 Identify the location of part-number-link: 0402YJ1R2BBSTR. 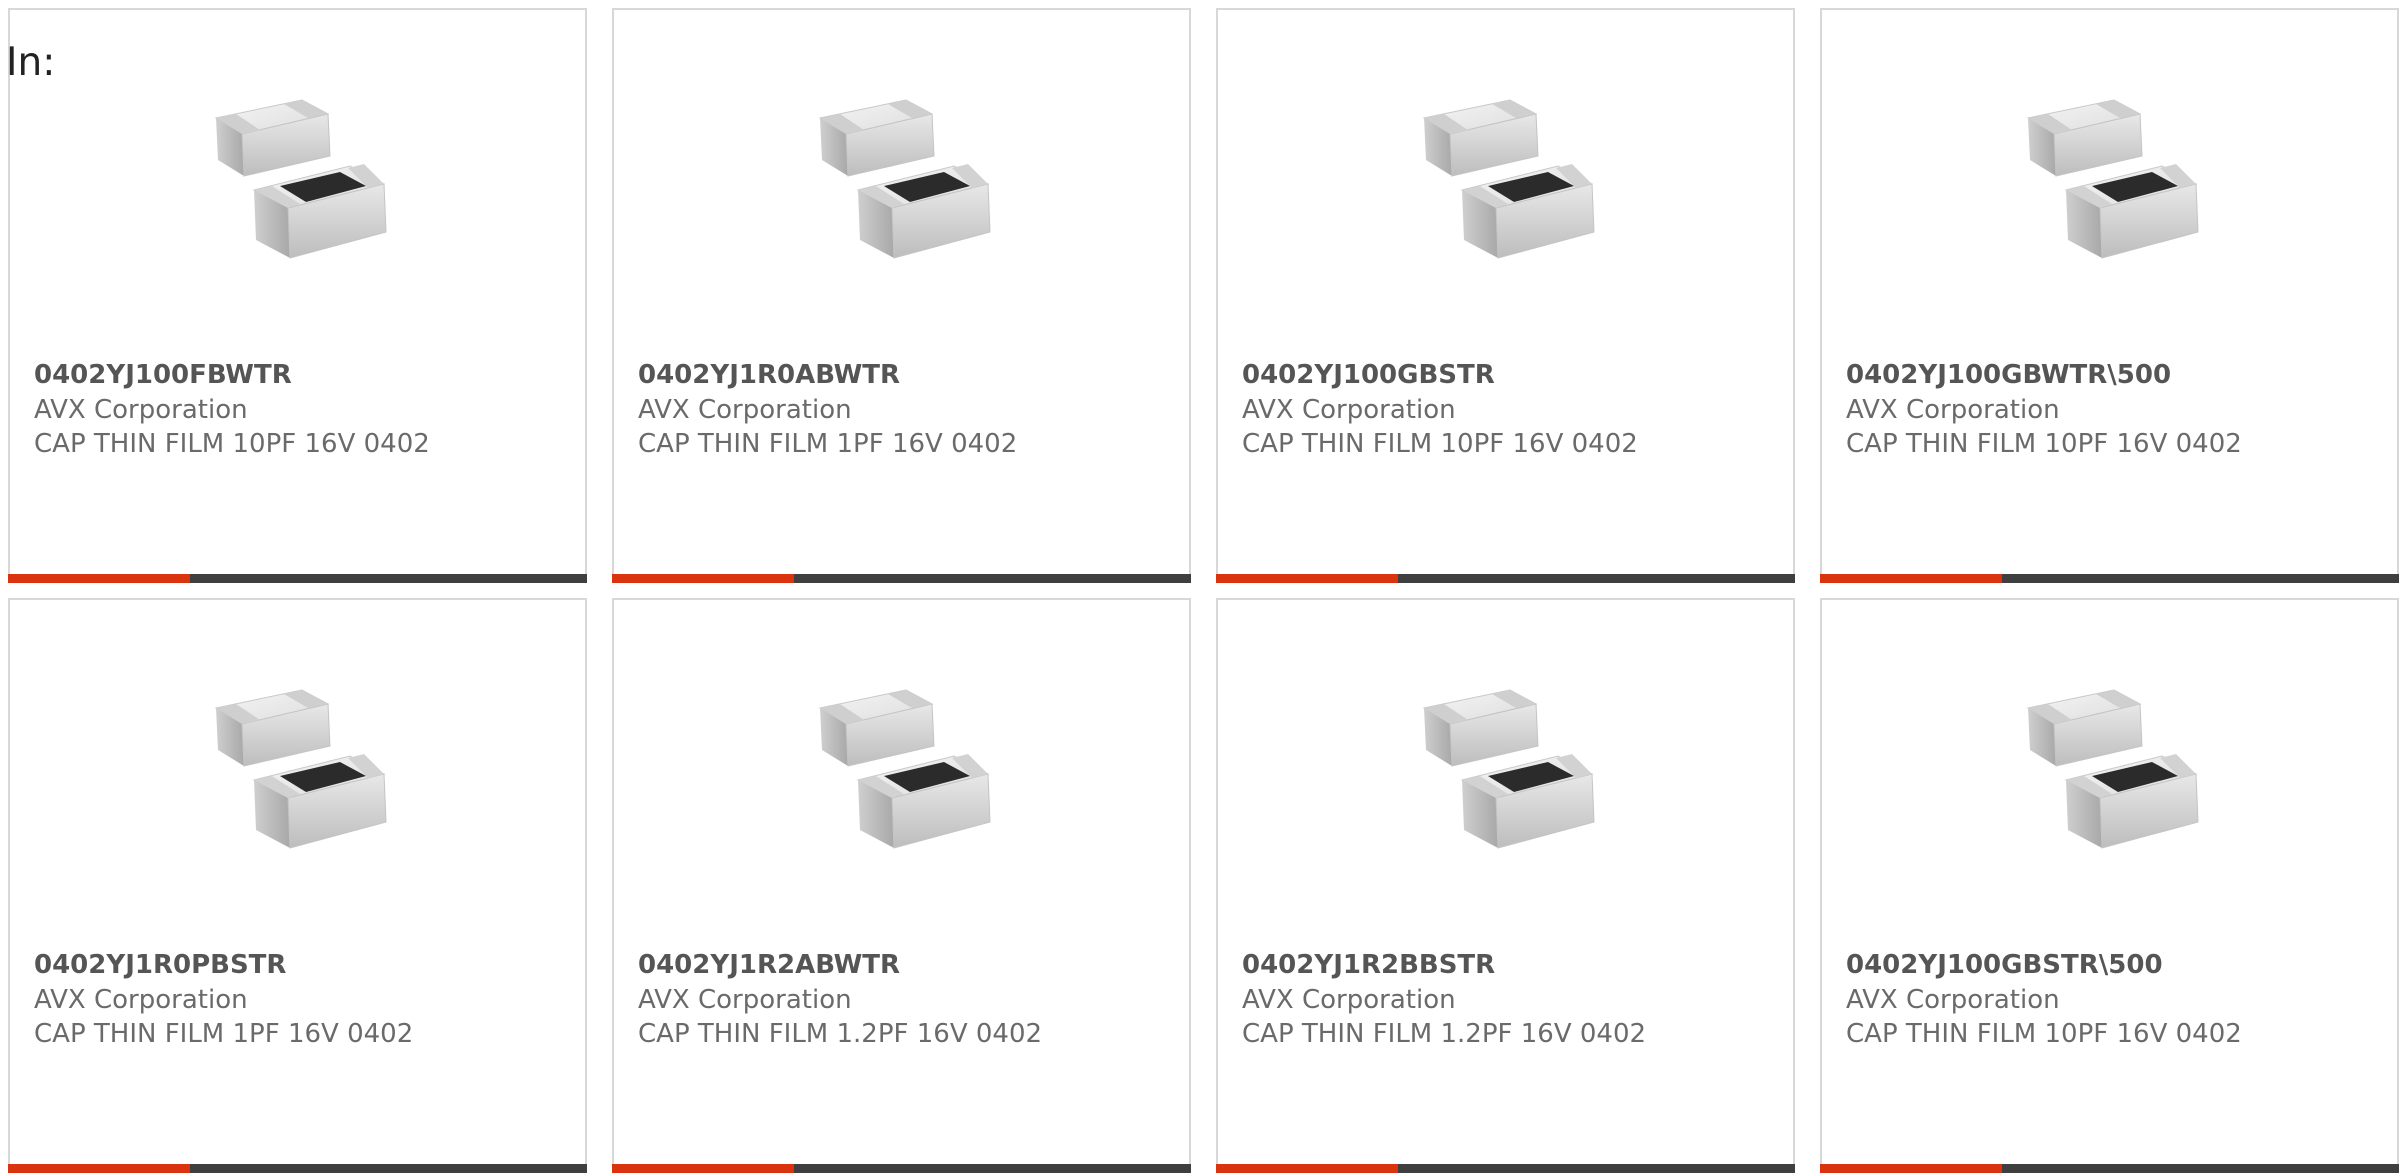
(1368, 965).